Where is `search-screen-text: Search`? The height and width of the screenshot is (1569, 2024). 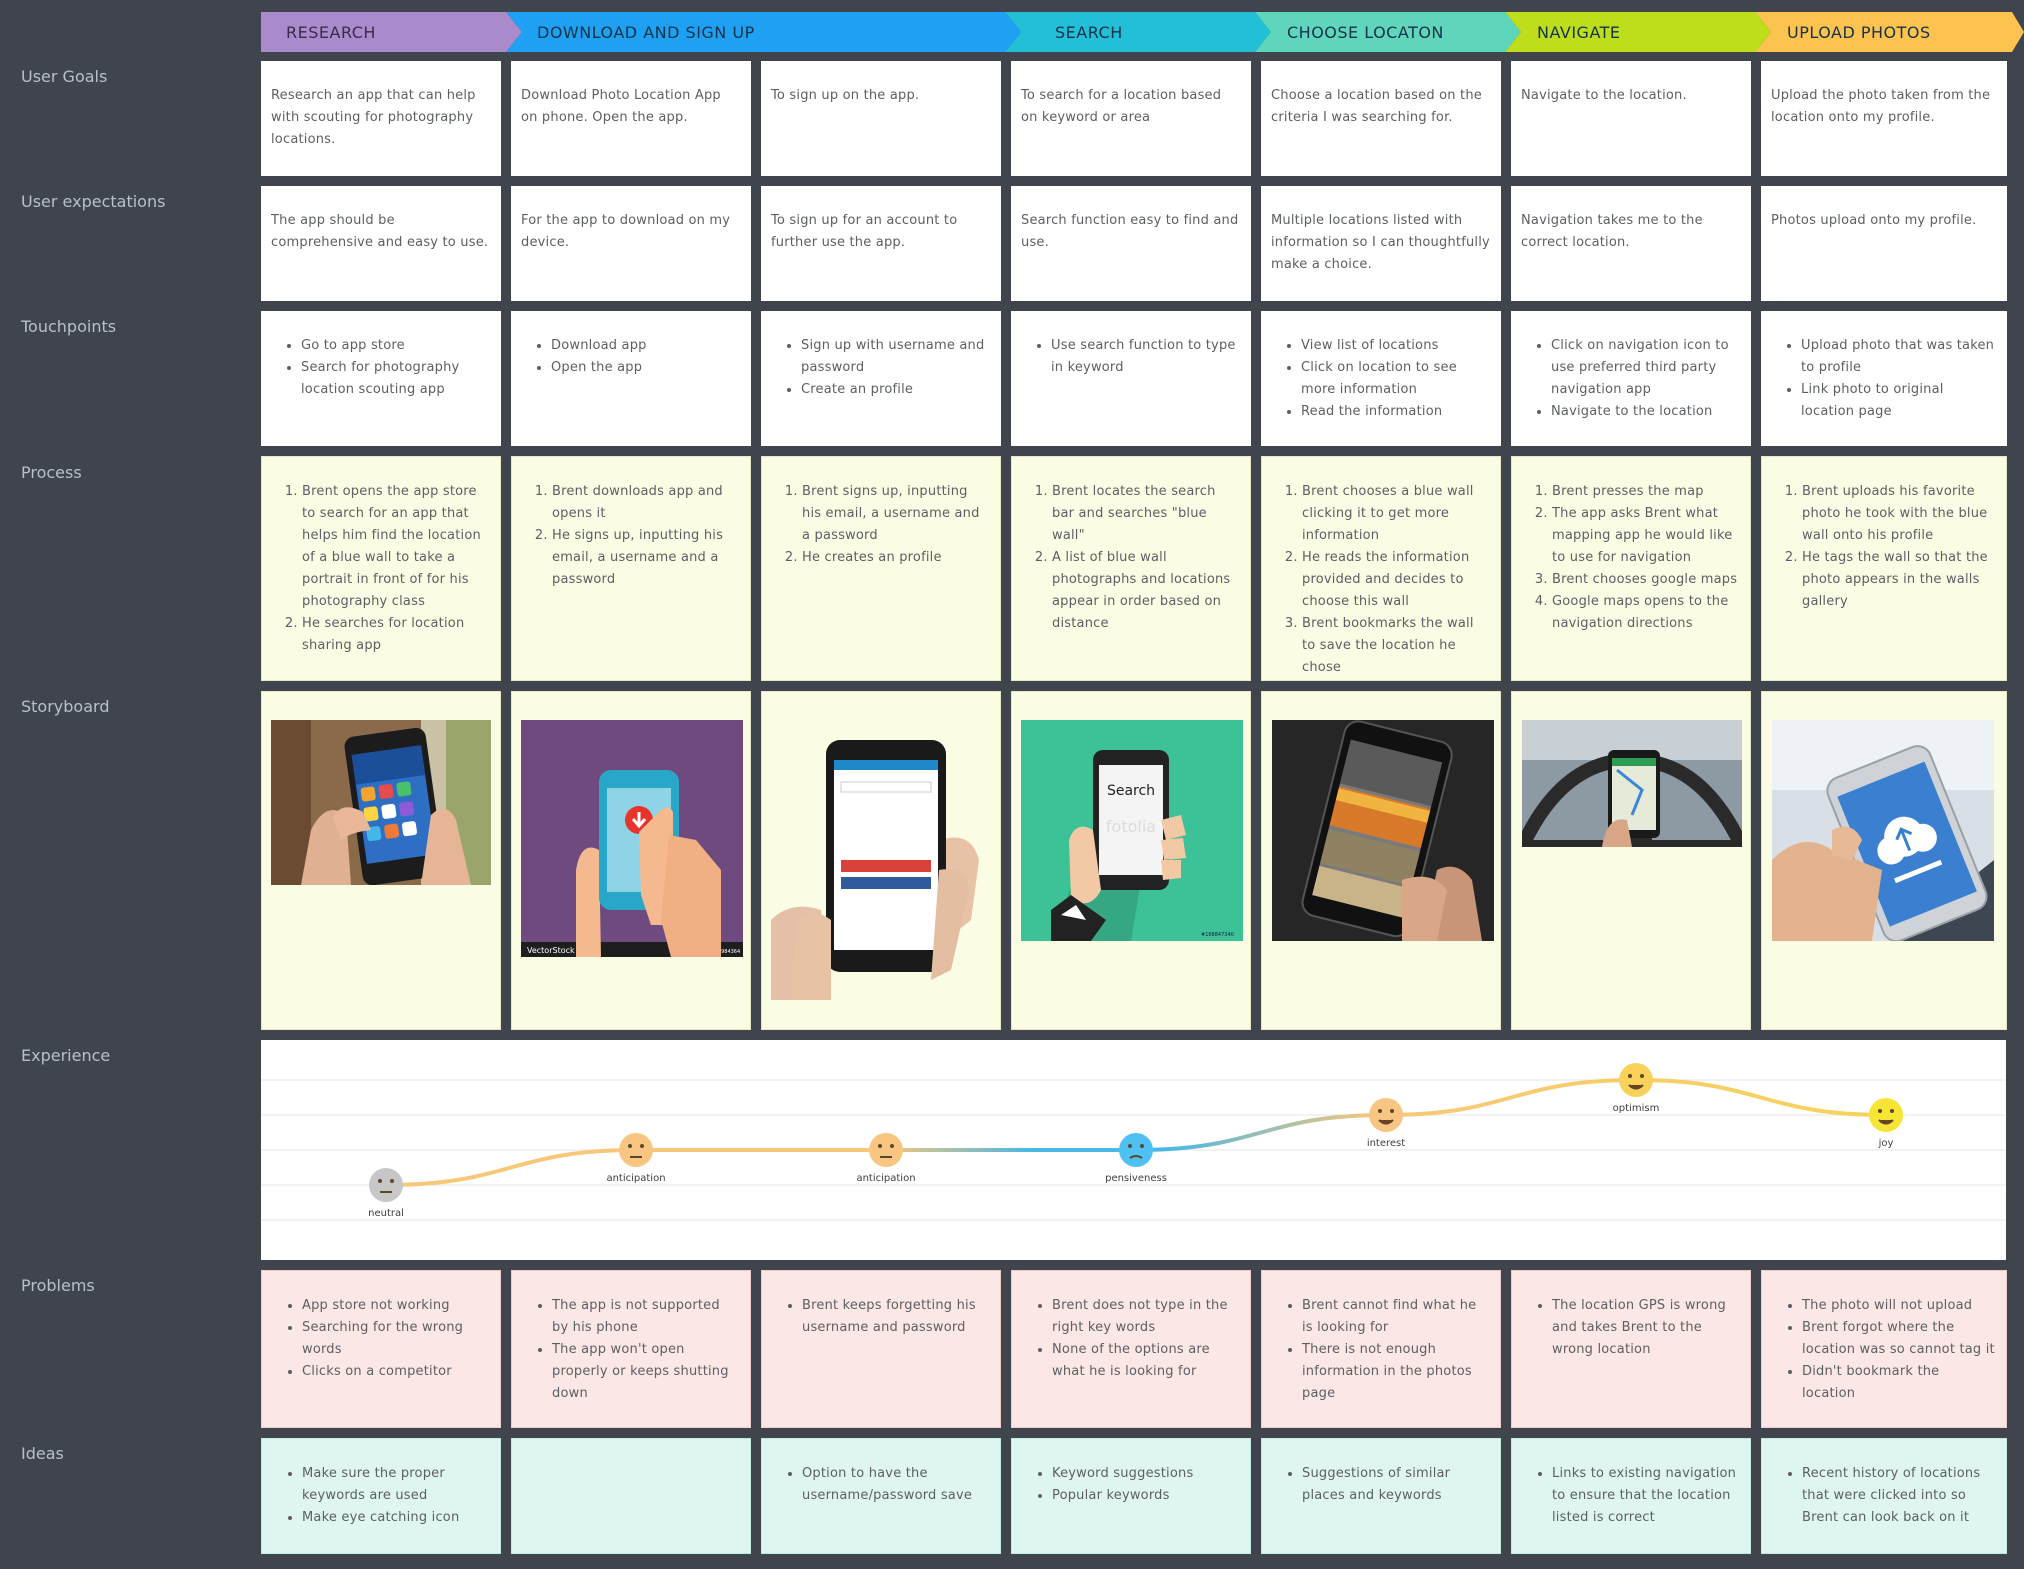 search-screen-text: Search is located at coordinates (1131, 791).